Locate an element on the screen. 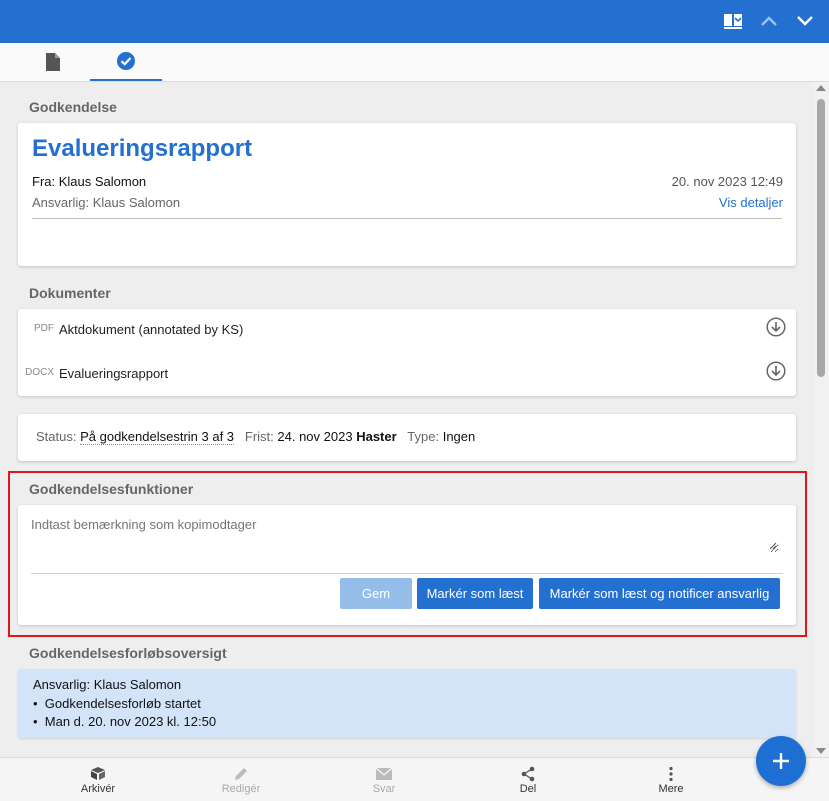 Image resolution: width=829 pixels, height=801 pixels. archive-label: Arkivér is located at coordinates (98, 789).